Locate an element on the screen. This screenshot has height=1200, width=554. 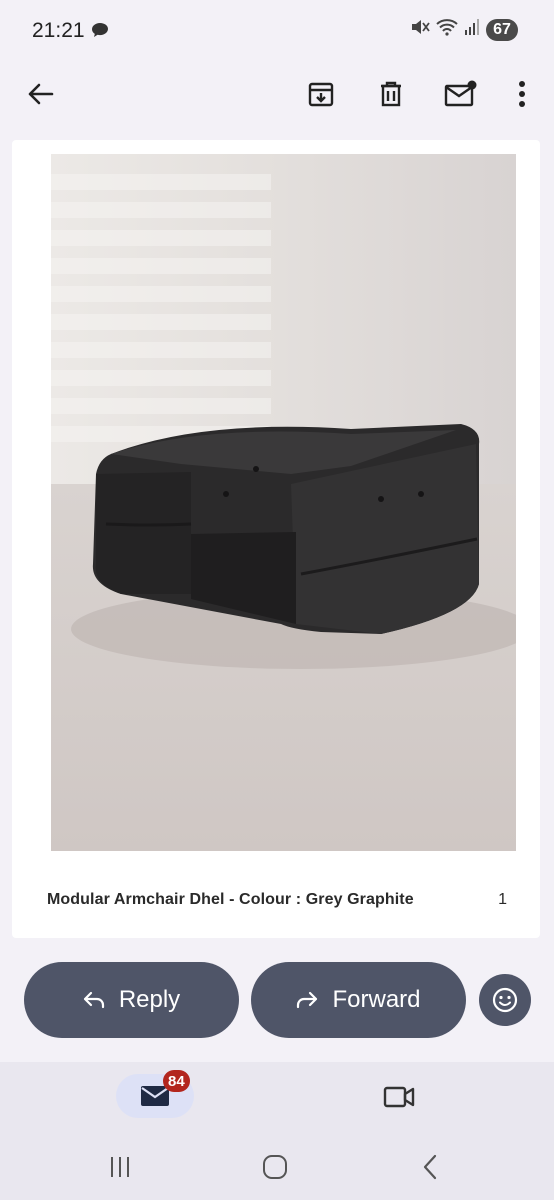
home-button is located at coordinates (275, 1167).